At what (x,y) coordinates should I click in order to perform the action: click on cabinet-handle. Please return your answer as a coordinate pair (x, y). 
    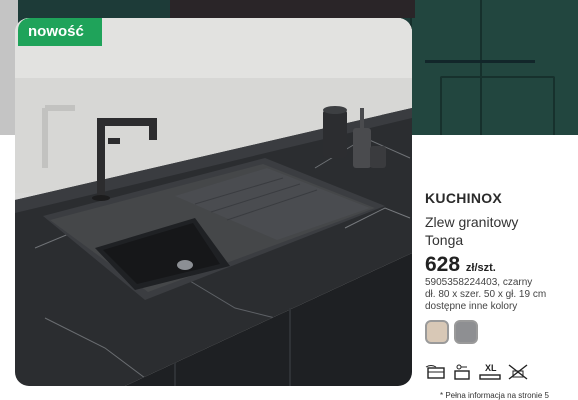
    Looking at the image, I should click on (480, 61).